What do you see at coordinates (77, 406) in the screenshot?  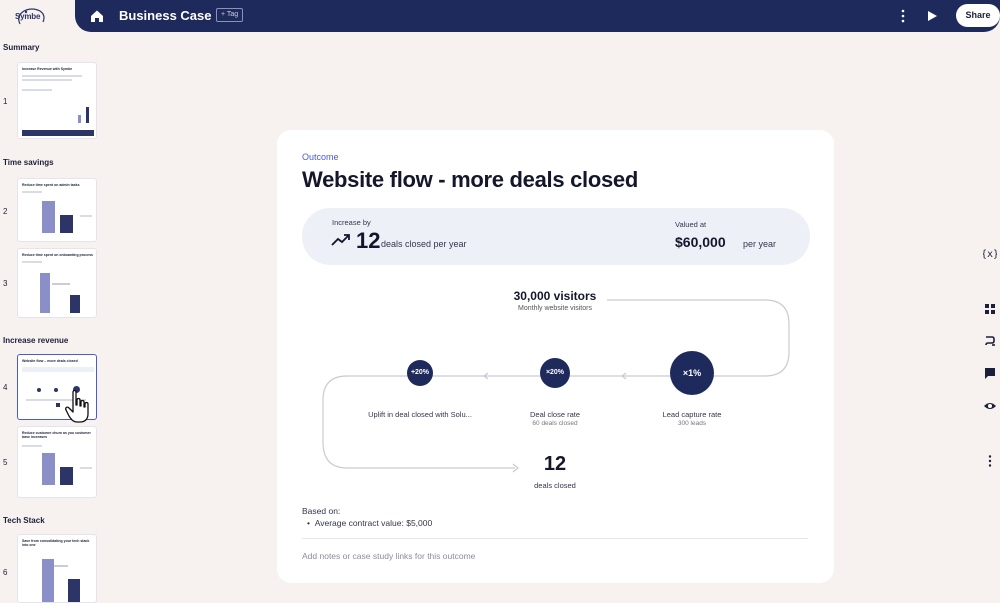 I see `hand-pointer-cursor-icon` at bounding box center [77, 406].